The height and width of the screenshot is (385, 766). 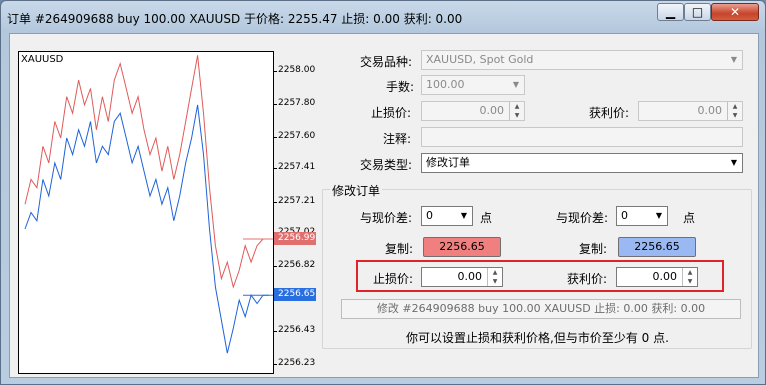 I want to click on symbol-select: XAUUSD, Spot Gold ▼, so click(x=582, y=60).